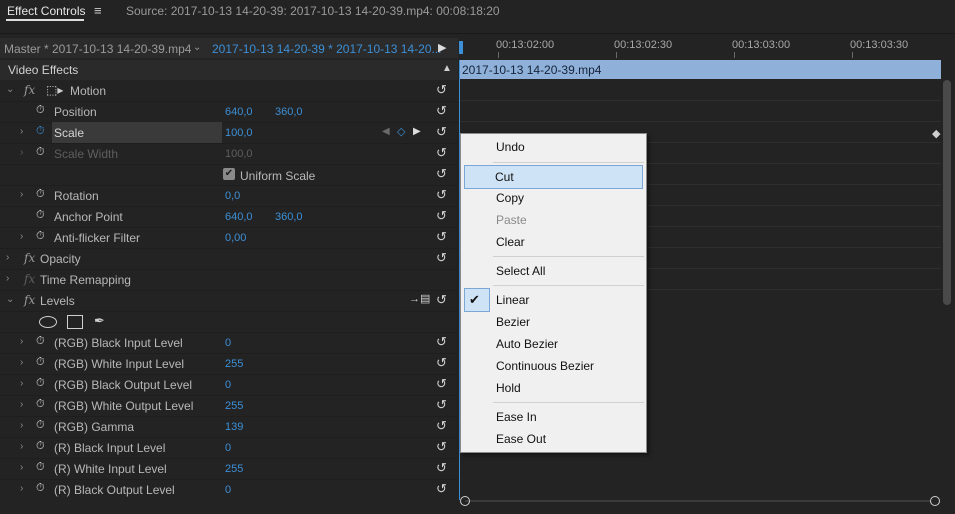 The height and width of the screenshot is (514, 955). I want to click on effect-row-levels: ⌄ fx Levels →▤ ↺, so click(229, 301).